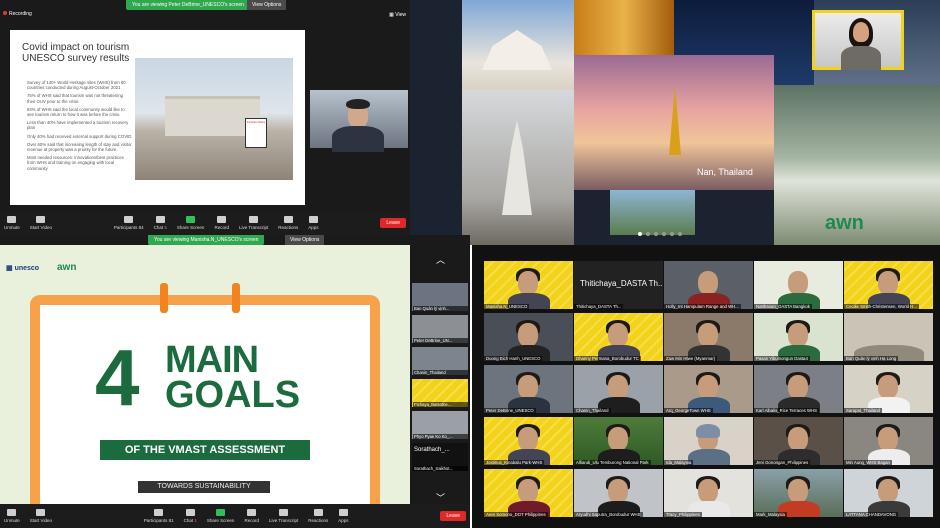  I want to click on participants-button: Participants 84, so click(129, 223).